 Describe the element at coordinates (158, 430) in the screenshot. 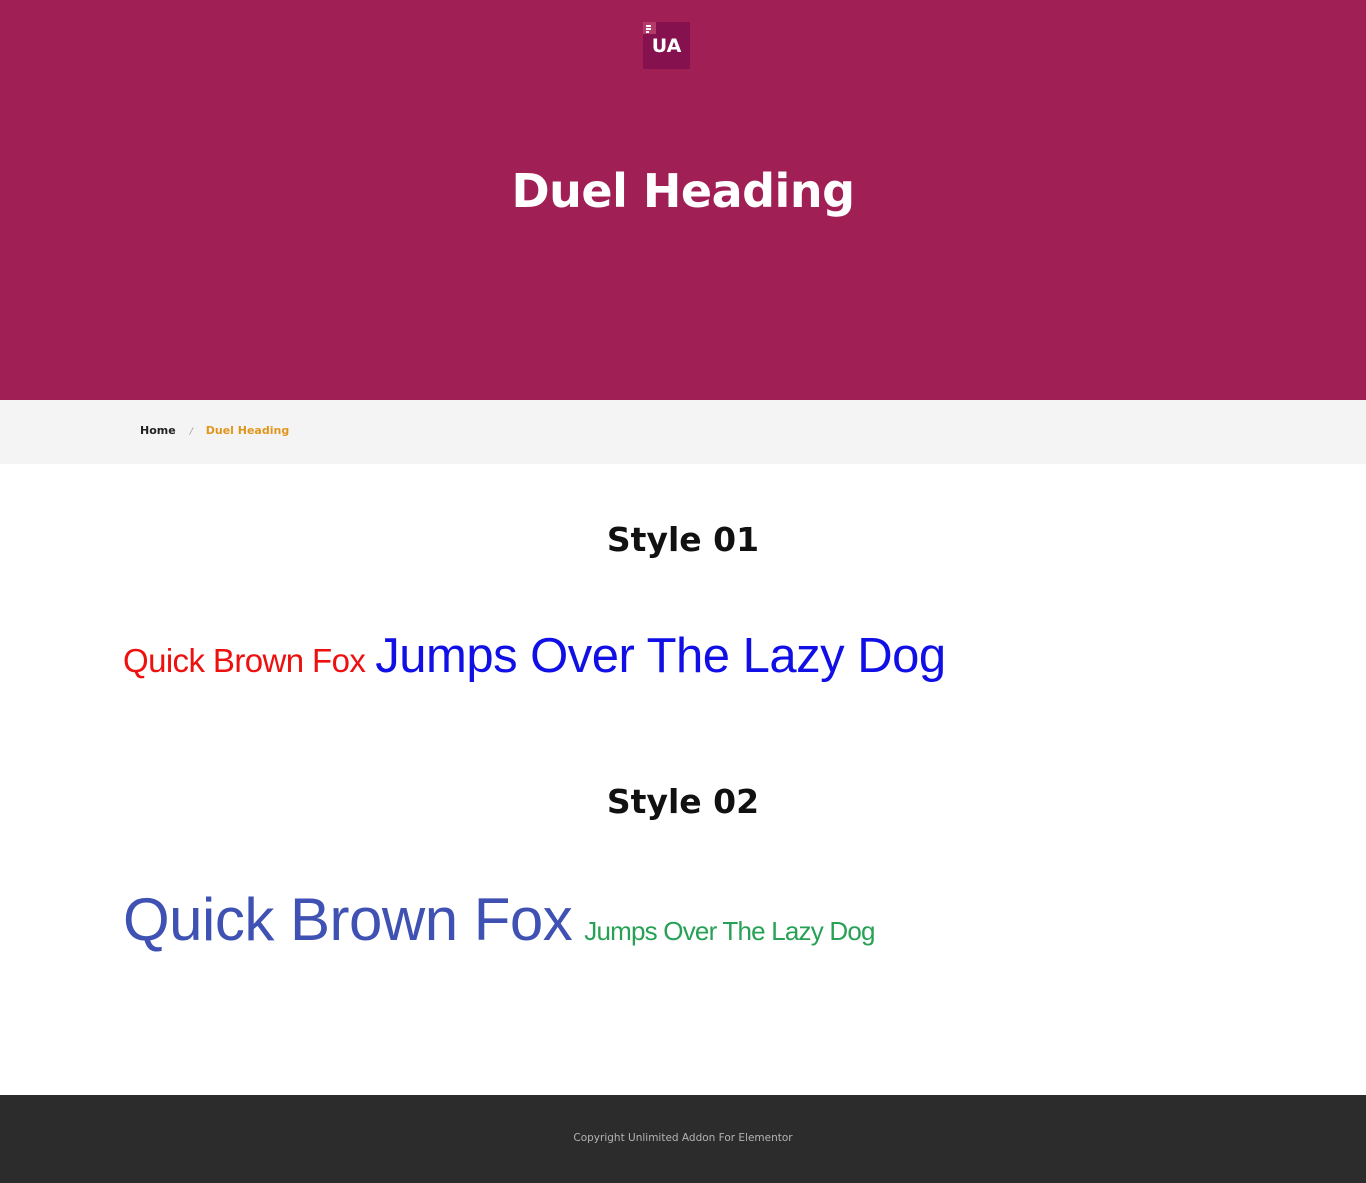

I see `breadcrumb-home-link: Home` at that location.